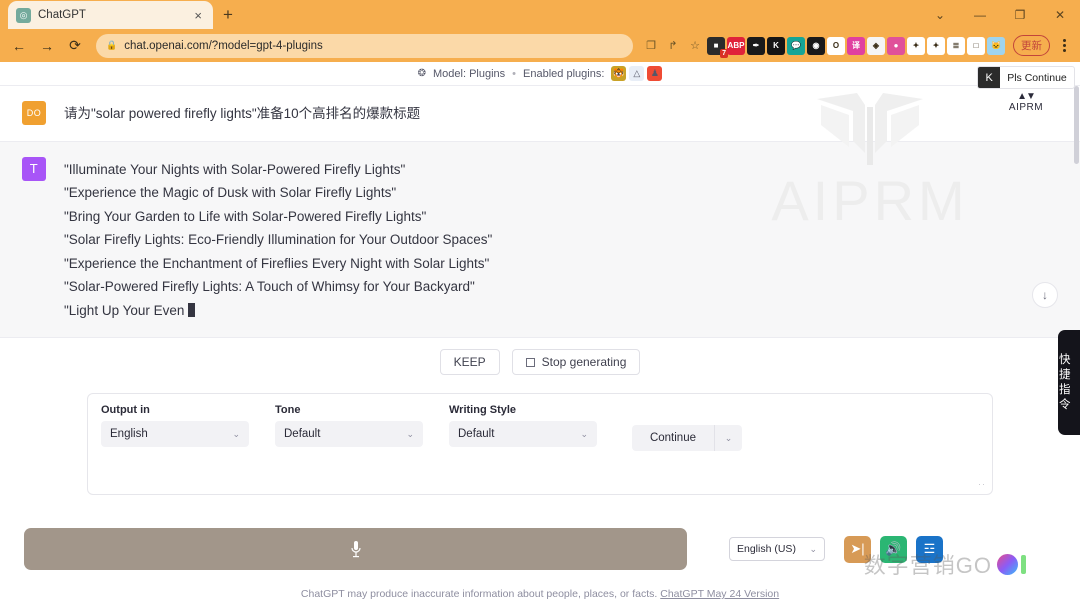 Image resolution: width=1080 pixels, height=608 pixels. I want to click on minimize-button: —, so click(980, 14).